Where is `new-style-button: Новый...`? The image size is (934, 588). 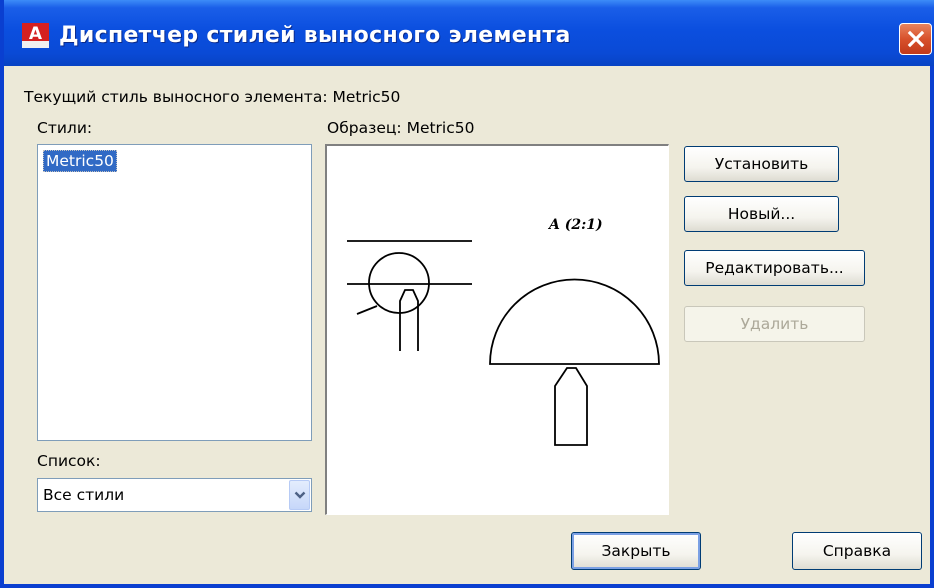 new-style-button: Новый... is located at coordinates (761, 214).